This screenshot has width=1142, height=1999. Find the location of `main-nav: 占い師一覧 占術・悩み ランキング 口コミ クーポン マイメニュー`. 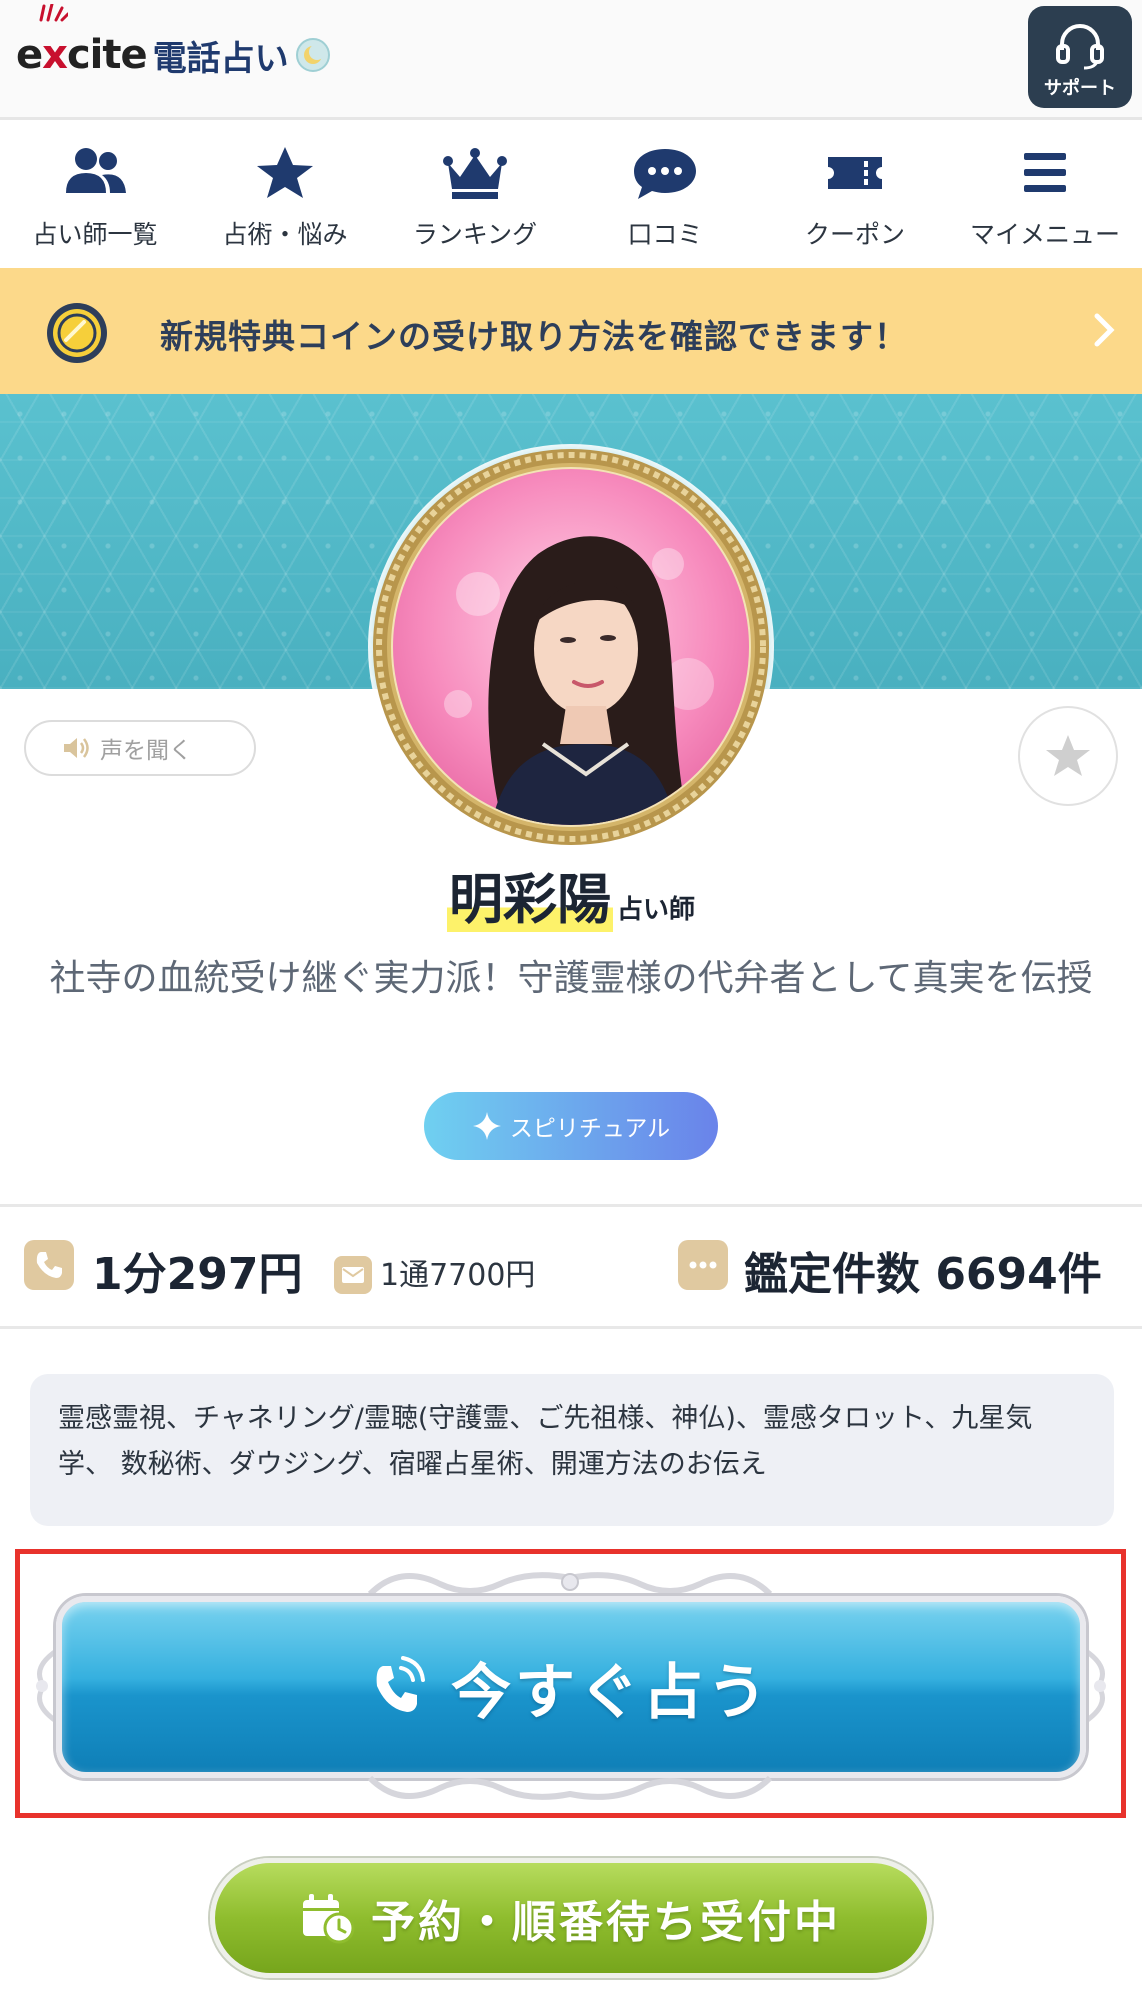

main-nav: 占い師一覧 占術・悩み ランキング 口コミ クーポン マイメニュー is located at coordinates (571, 195).